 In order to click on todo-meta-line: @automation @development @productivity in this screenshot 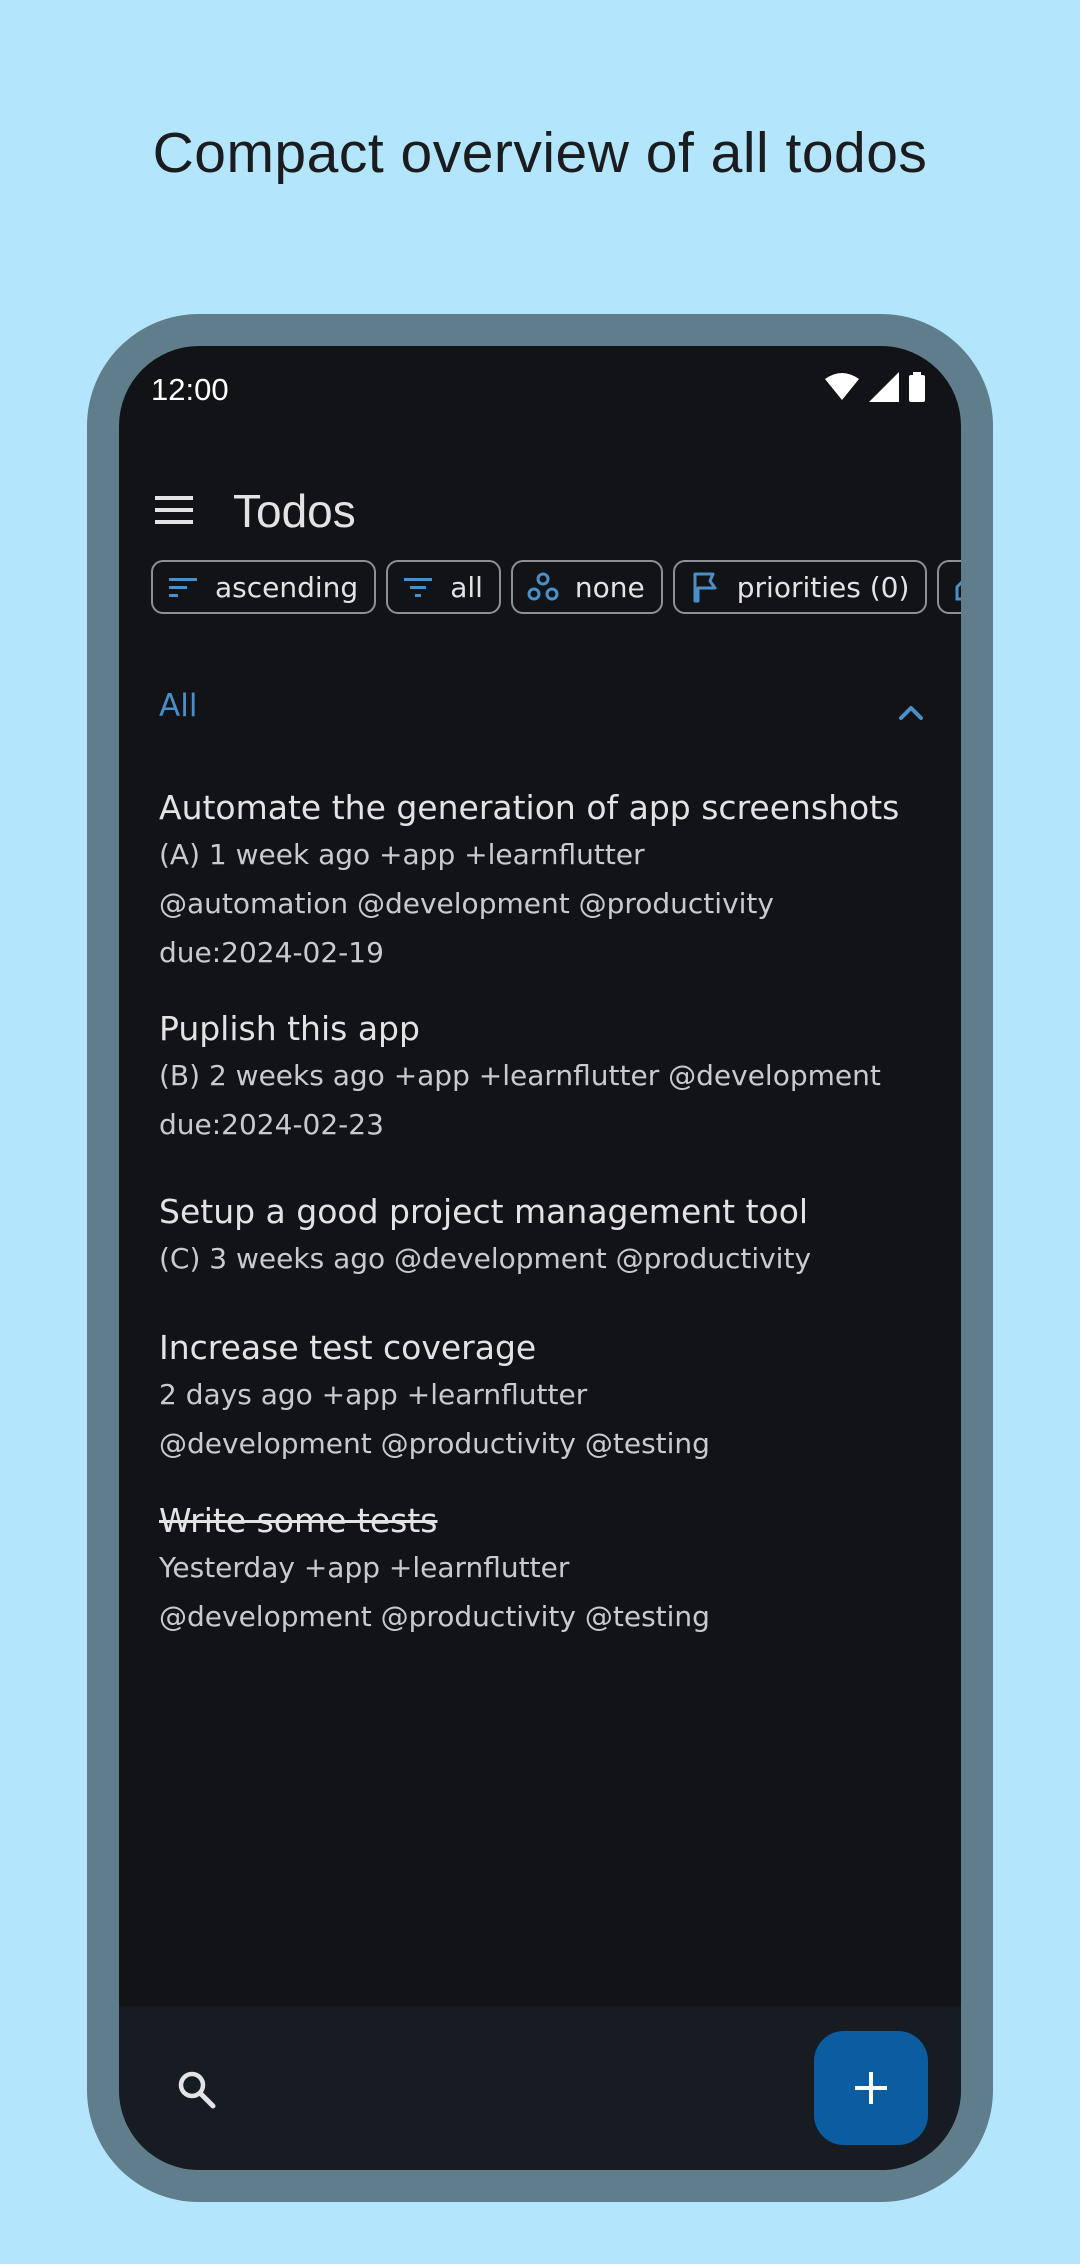, I will do `click(466, 903)`.